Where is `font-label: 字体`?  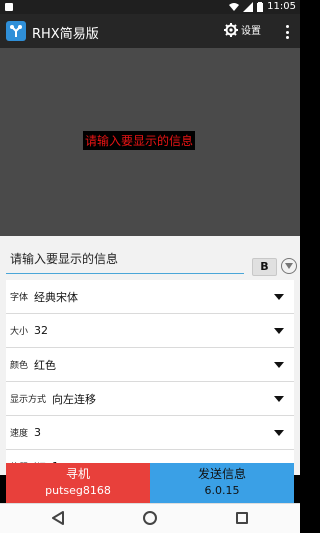
font-label: 字体 is located at coordinates (19, 298).